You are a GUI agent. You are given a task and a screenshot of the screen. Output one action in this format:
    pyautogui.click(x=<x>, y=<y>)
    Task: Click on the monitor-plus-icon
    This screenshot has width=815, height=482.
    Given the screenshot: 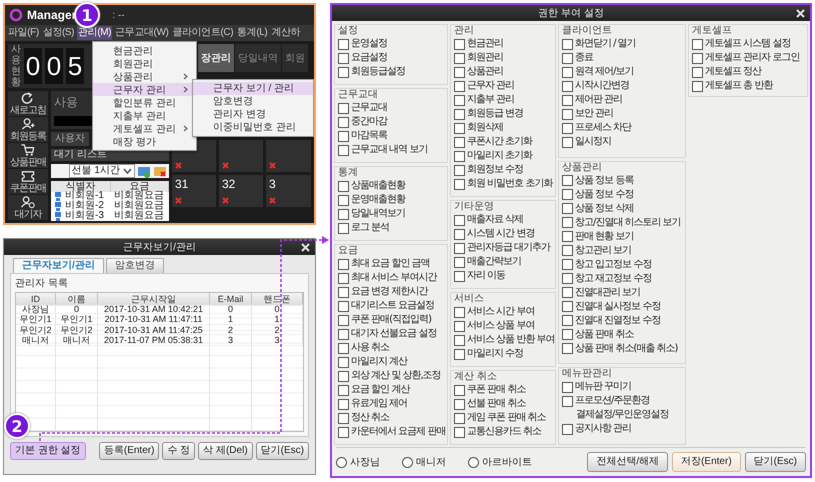 What is the action you would take?
    pyautogui.click(x=144, y=171)
    